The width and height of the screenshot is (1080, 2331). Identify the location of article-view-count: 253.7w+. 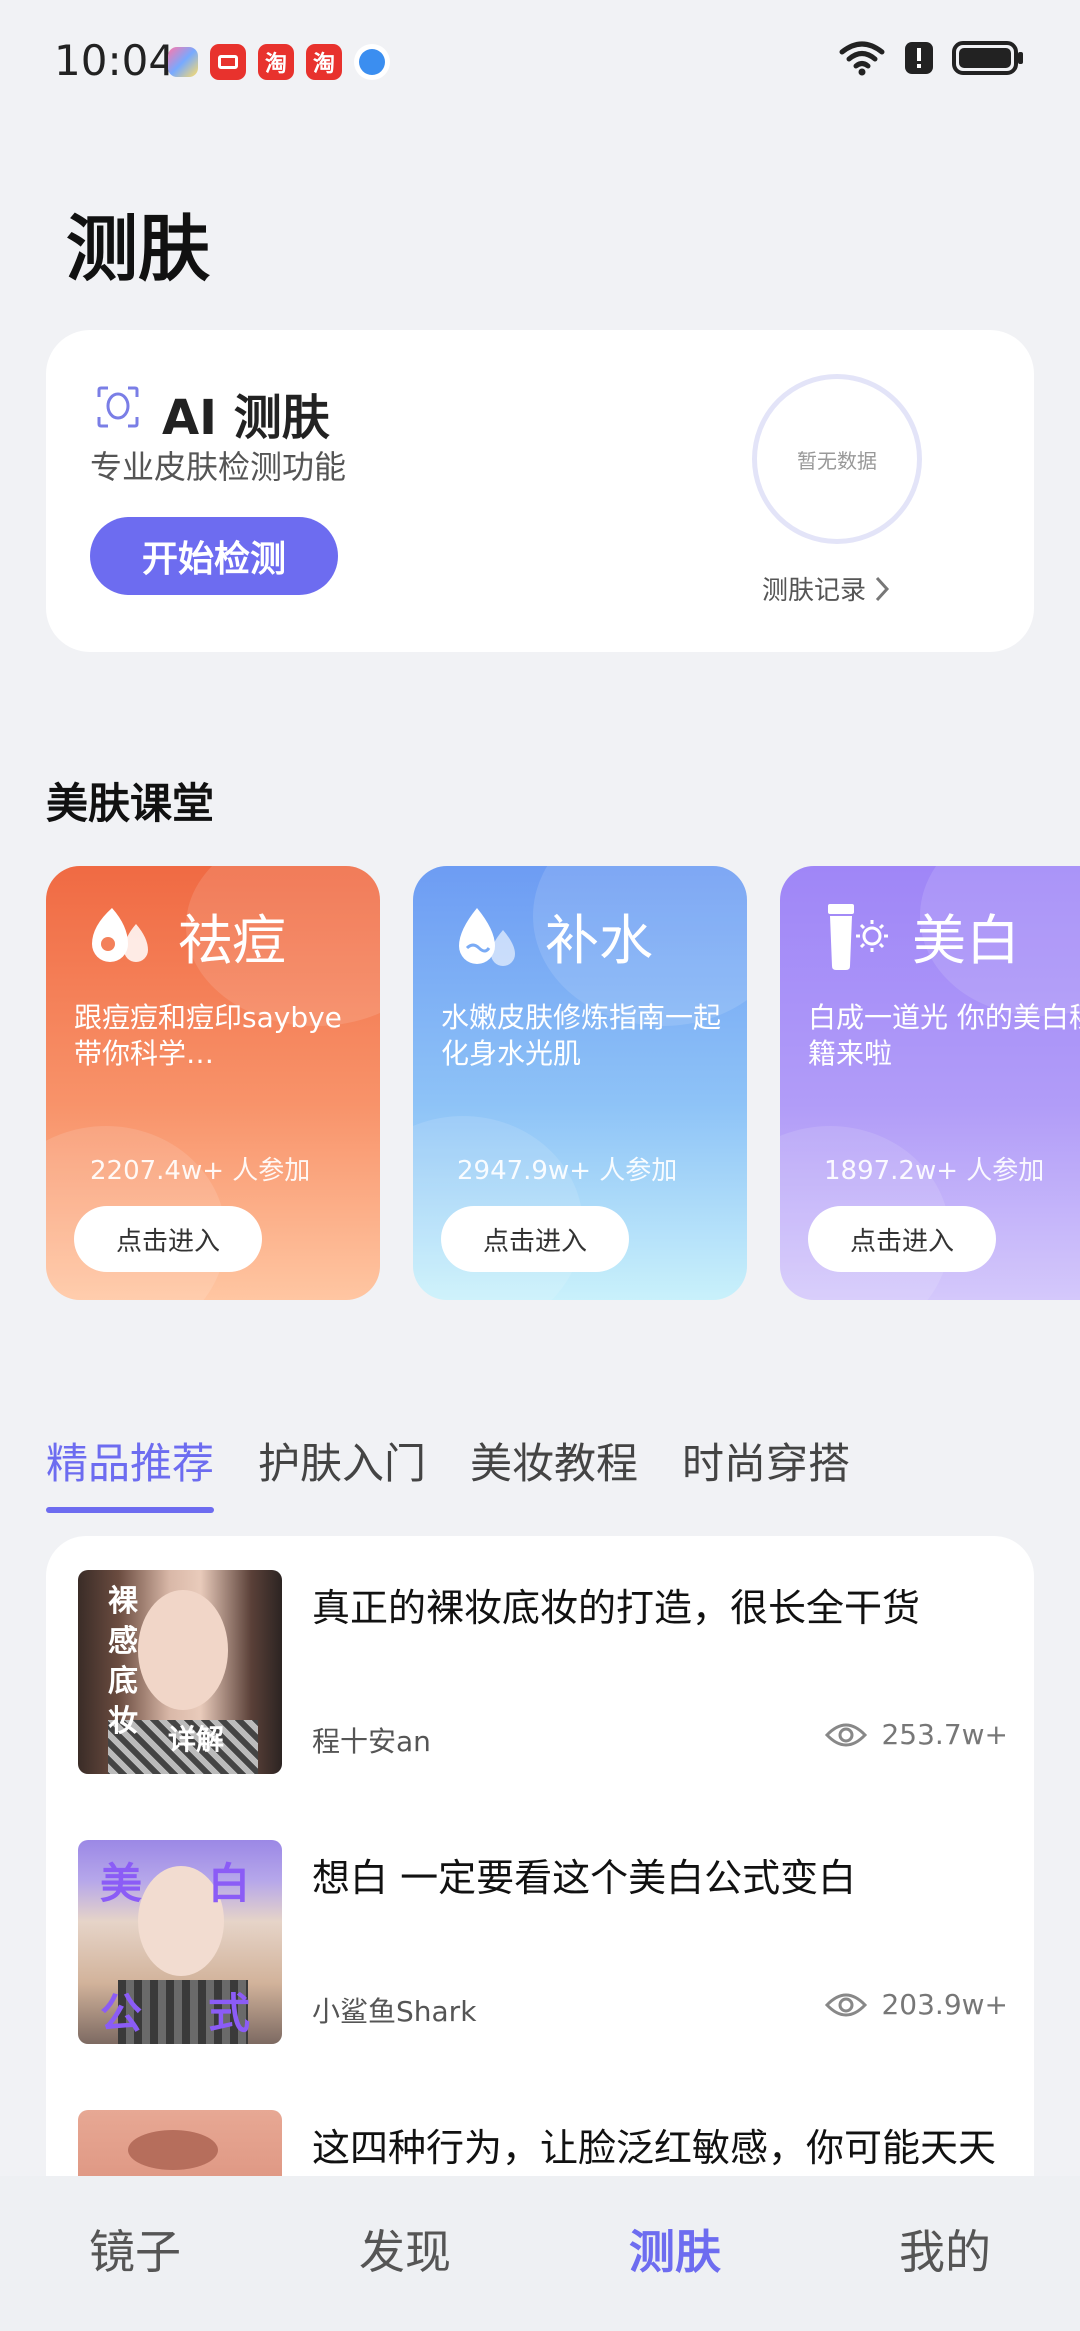
(944, 1734).